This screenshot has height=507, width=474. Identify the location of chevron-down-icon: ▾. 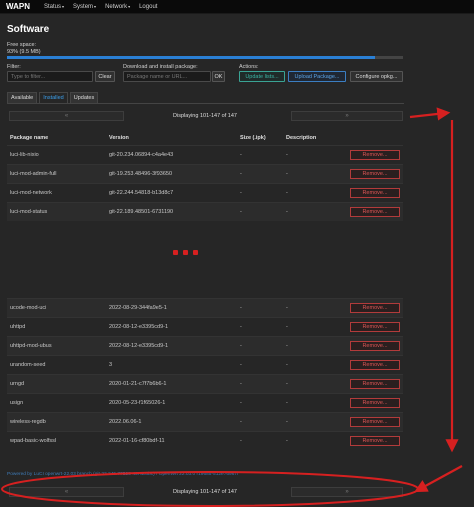
(63, 6).